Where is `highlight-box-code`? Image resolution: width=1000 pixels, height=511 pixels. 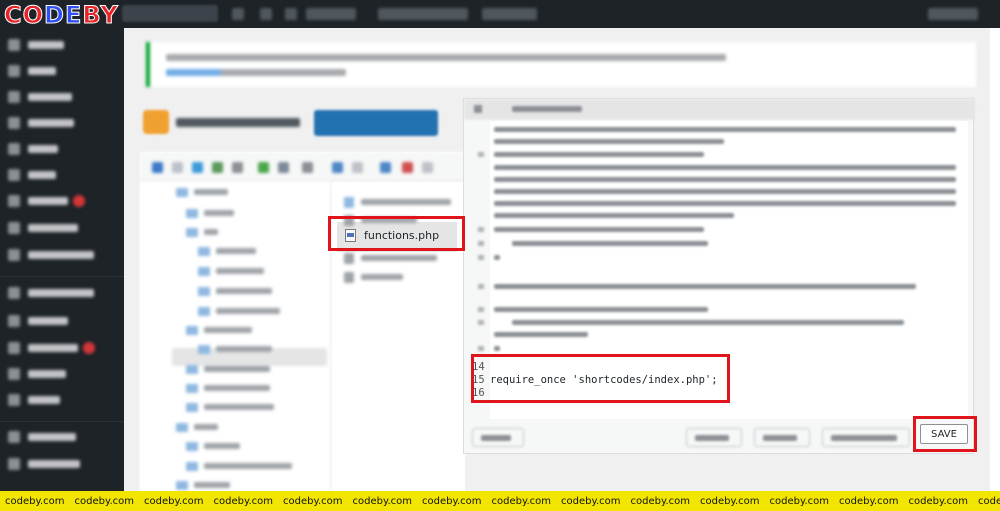 highlight-box-code is located at coordinates (600, 378).